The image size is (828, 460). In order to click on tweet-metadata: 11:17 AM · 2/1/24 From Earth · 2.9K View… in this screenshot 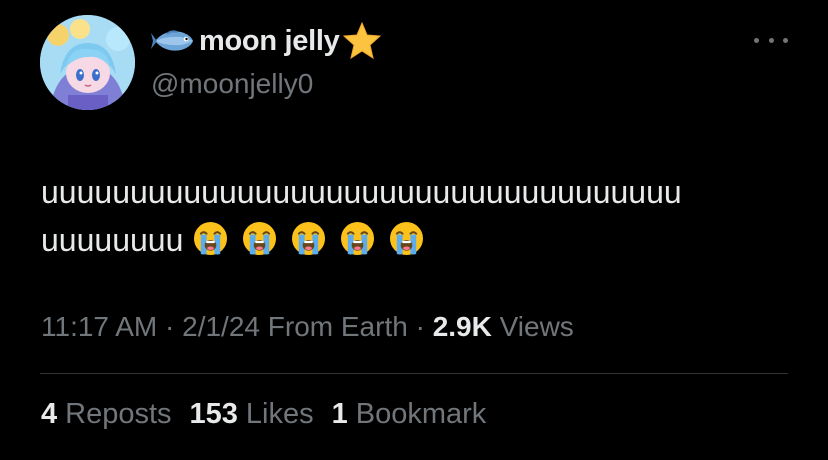, I will do `click(307, 327)`.